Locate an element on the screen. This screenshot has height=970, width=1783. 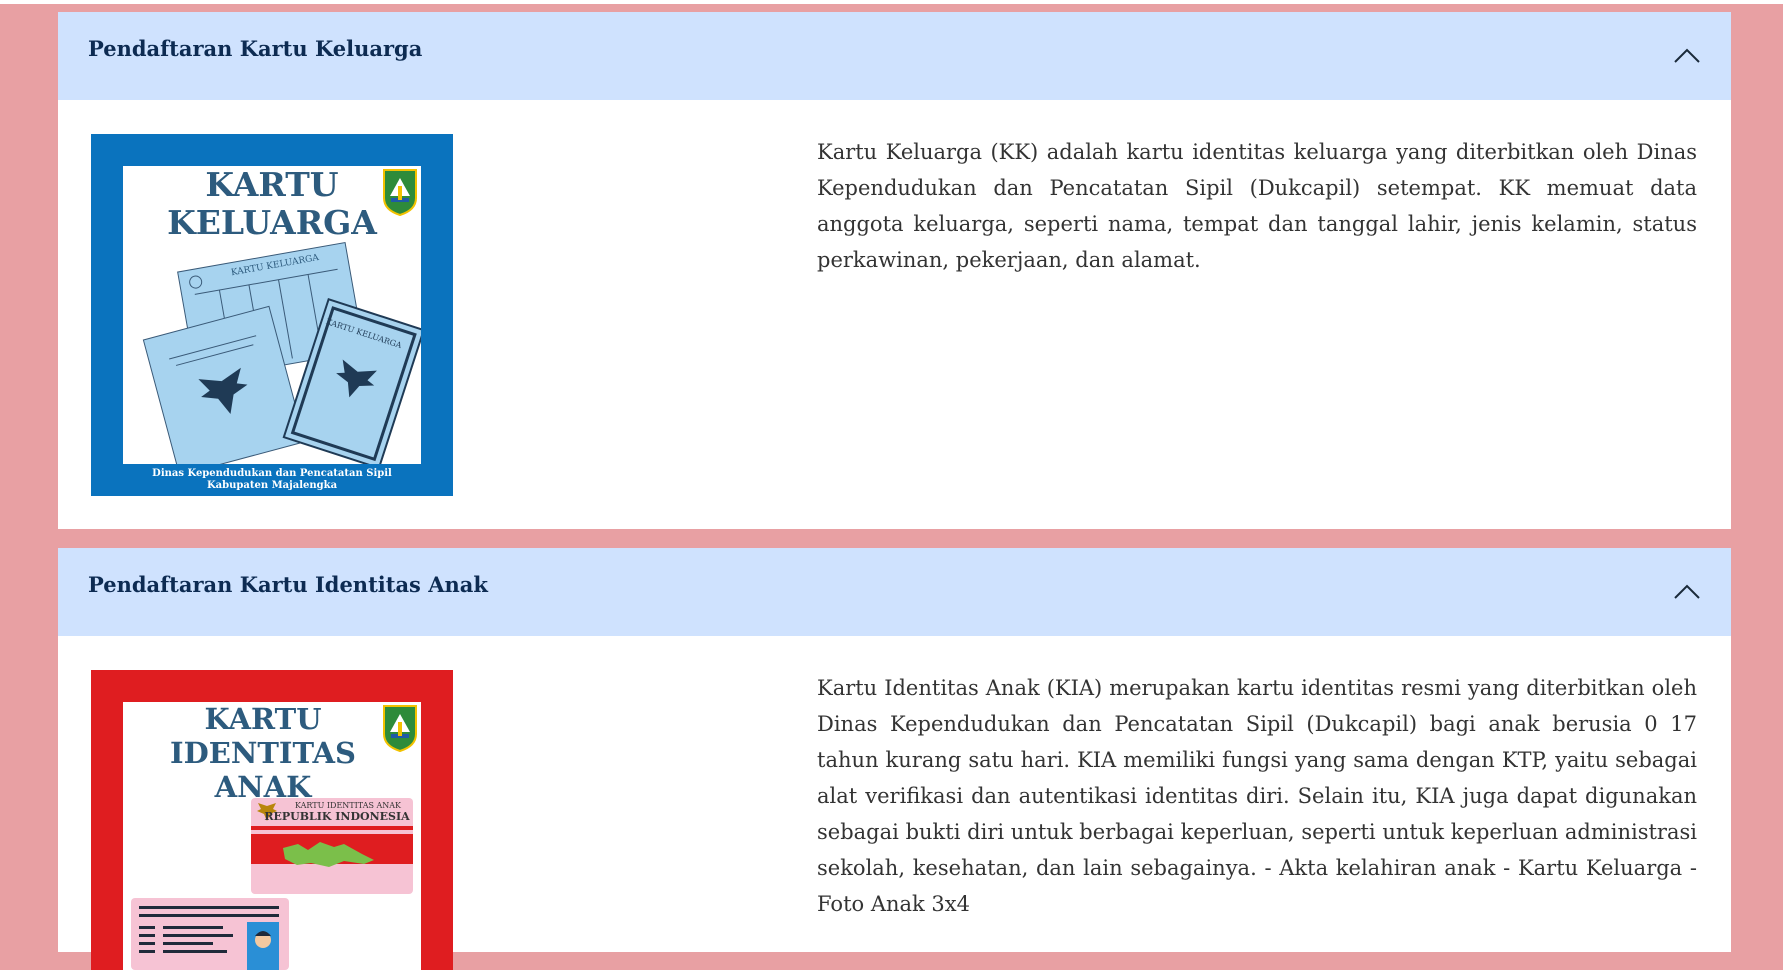
kartu-identitas-anak-illustration: KARTU IDENTITAS ANAK REPUBLIK INDONESIA is located at coordinates (272, 884).